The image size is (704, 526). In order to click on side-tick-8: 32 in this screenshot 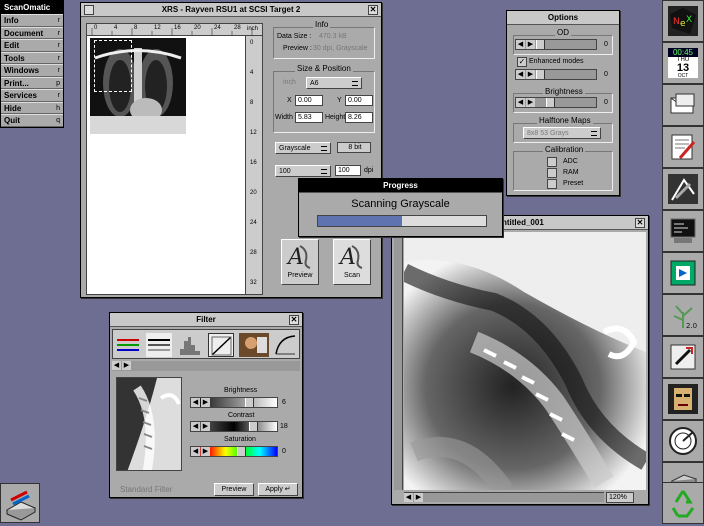, I will do `click(253, 283)`.